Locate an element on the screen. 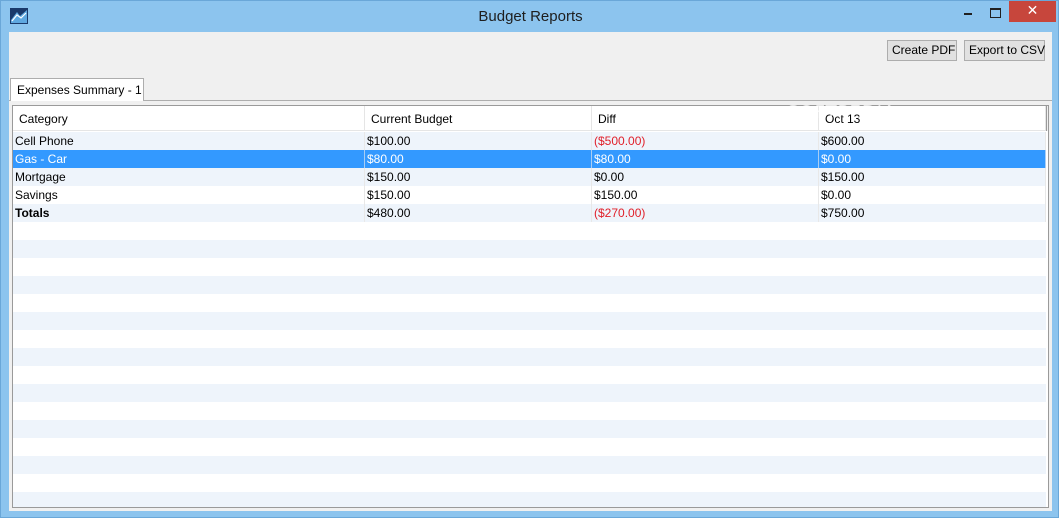 The width and height of the screenshot is (1059, 518). close-icon: ✕ is located at coordinates (1032, 11).